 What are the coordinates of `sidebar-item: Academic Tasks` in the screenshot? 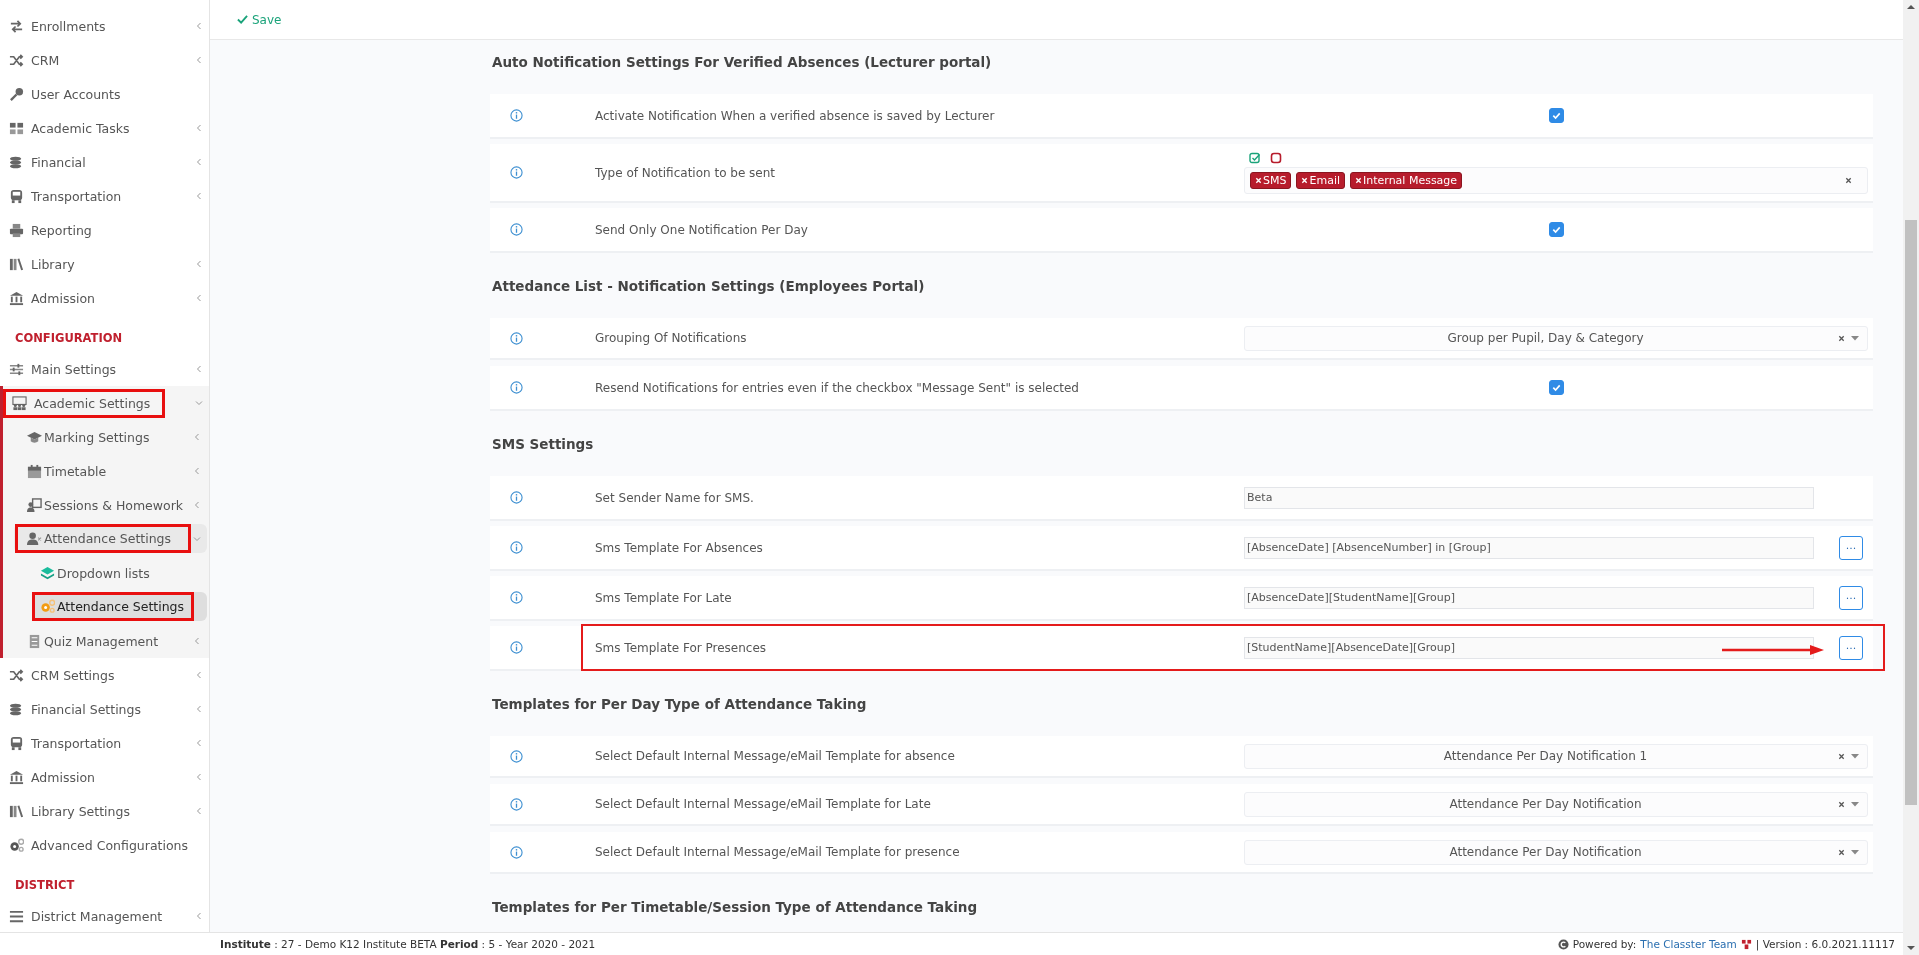 It's located at (104, 128).